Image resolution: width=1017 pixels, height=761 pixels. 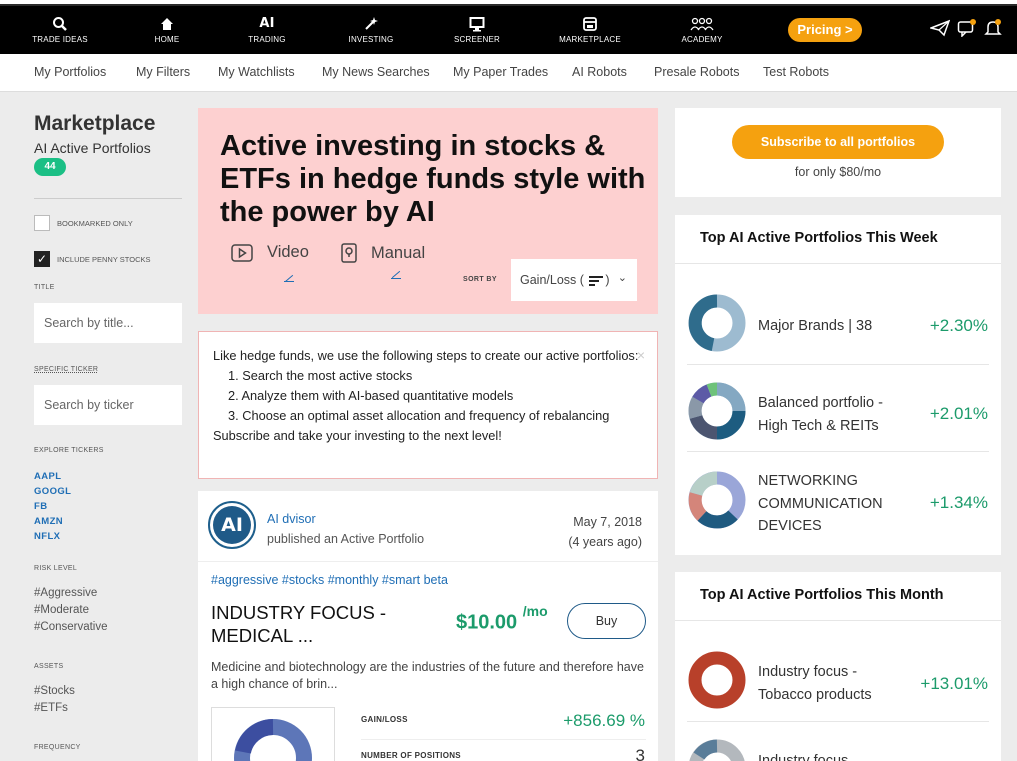 What do you see at coordinates (104, 259) in the screenshot?
I see `checkbox-label: INCLUDE PENNY STOCKS` at bounding box center [104, 259].